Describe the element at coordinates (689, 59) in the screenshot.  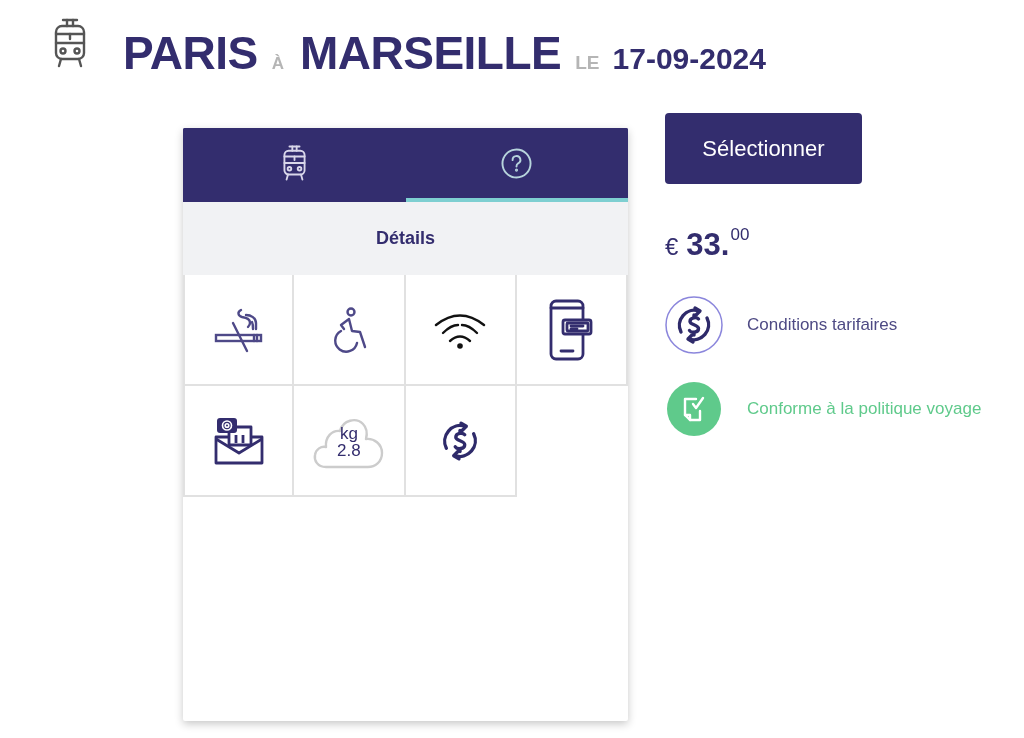
I see `travel-date: 17-09-2024` at that location.